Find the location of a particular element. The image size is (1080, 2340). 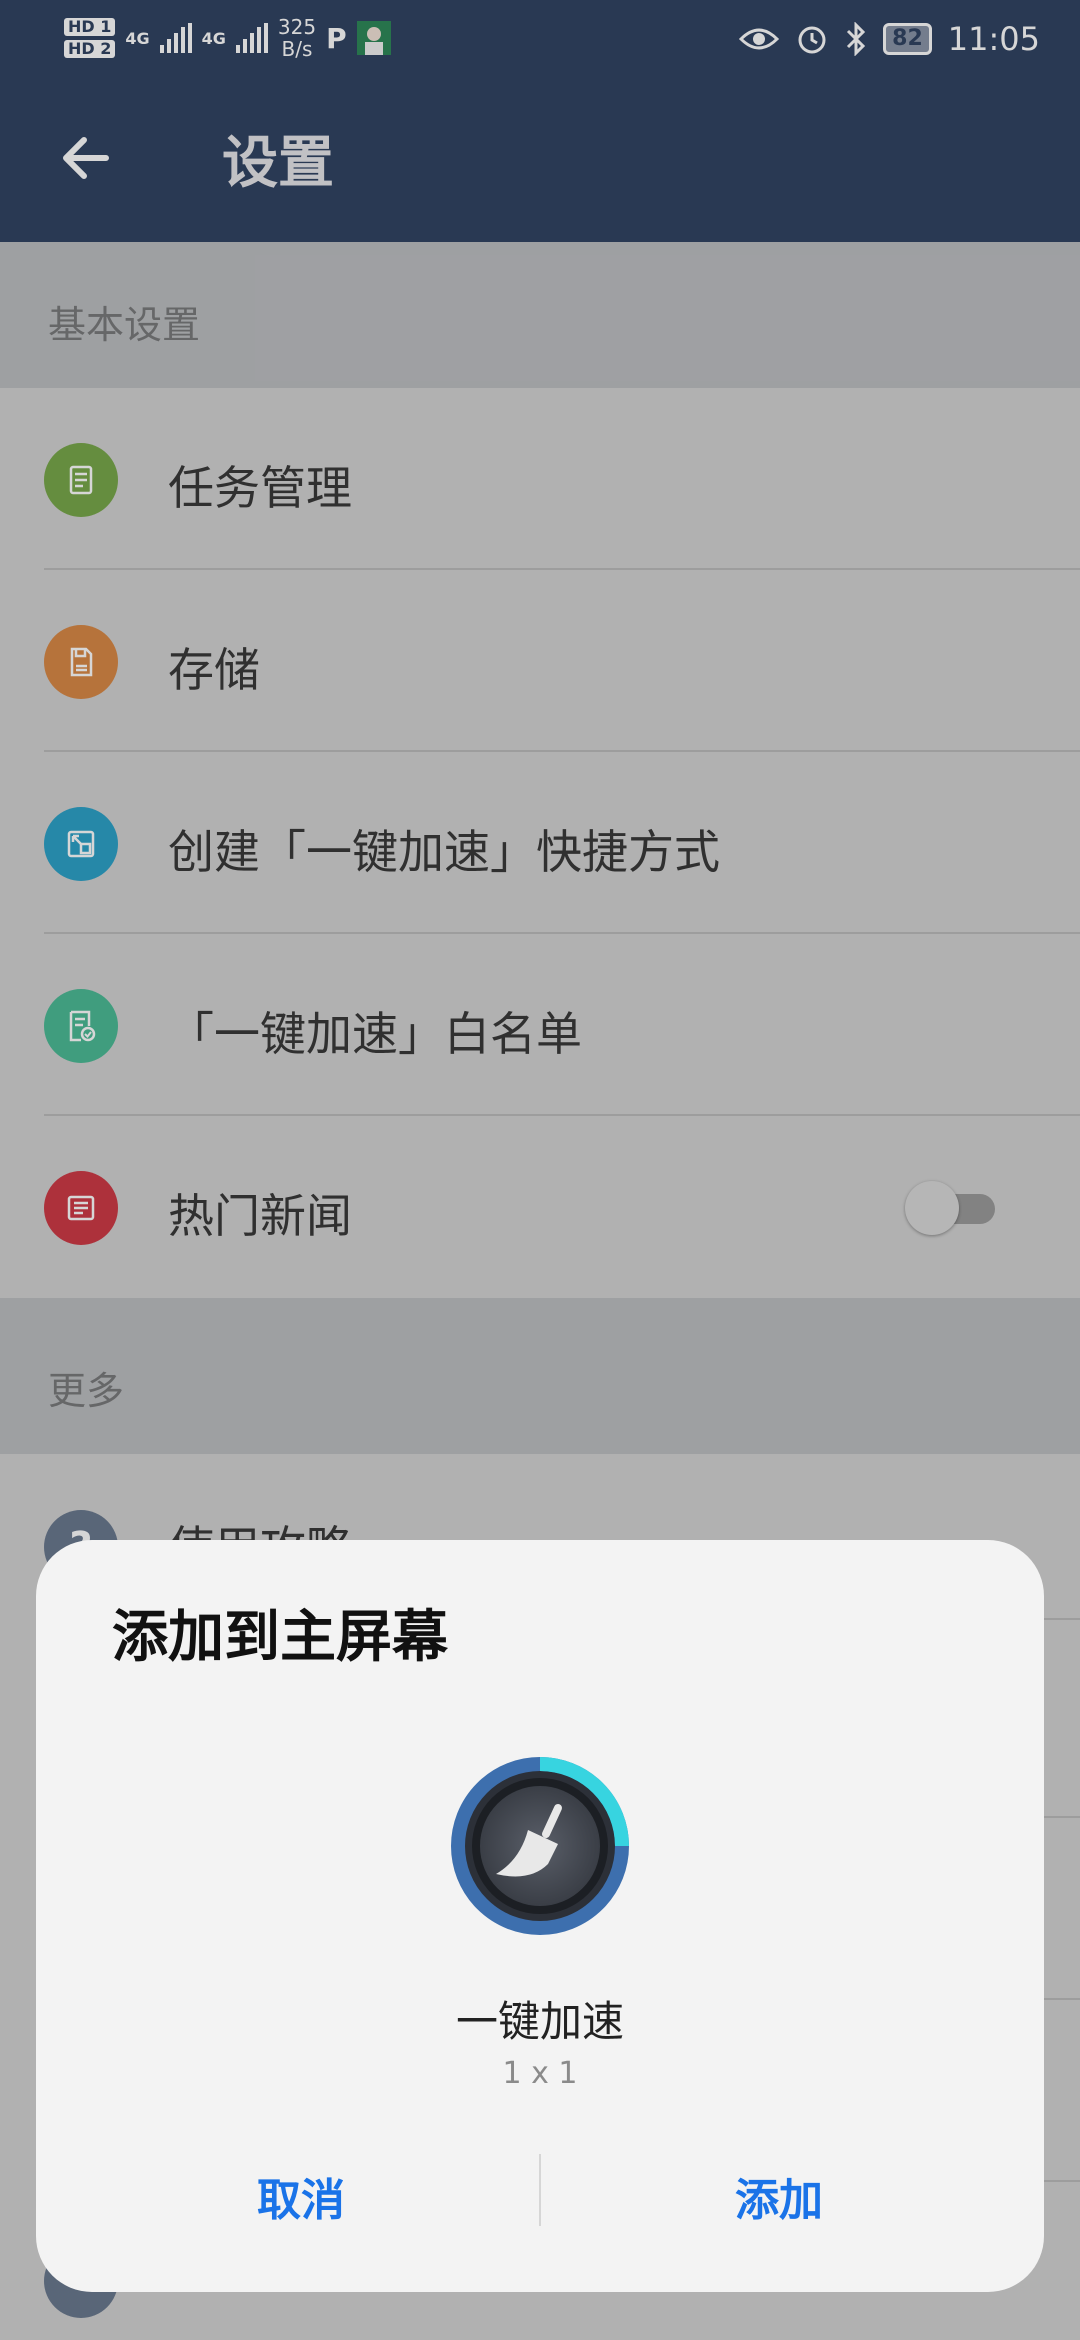

widget-size: 1 x 1 is located at coordinates (540, 2073).